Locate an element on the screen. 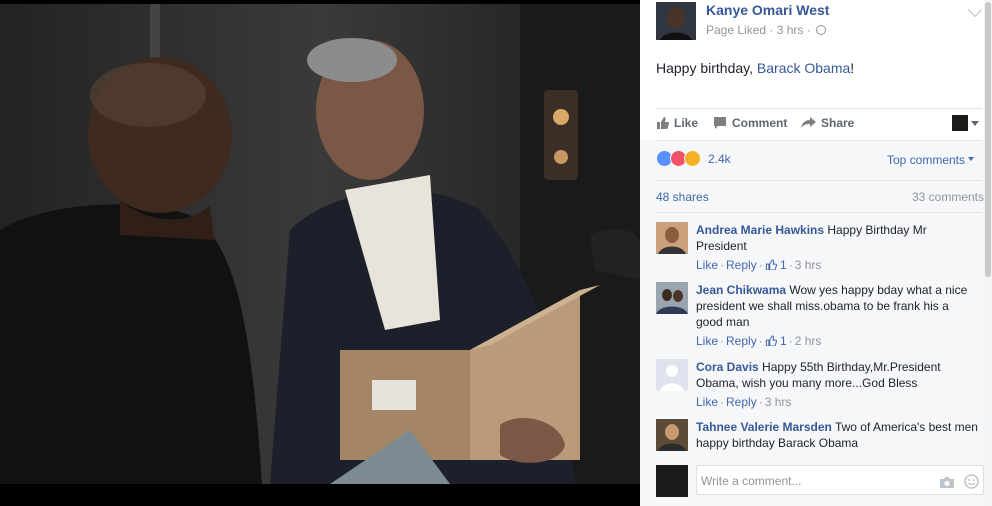 The image size is (992, 506). compose-icons is located at coordinates (959, 483).